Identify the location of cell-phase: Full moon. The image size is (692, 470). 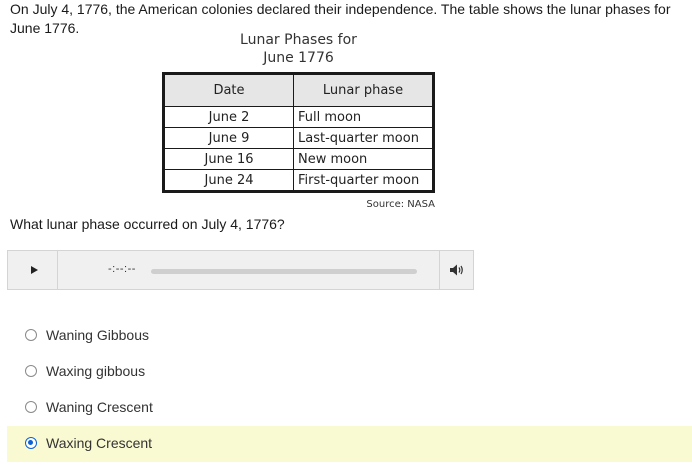
(363, 117).